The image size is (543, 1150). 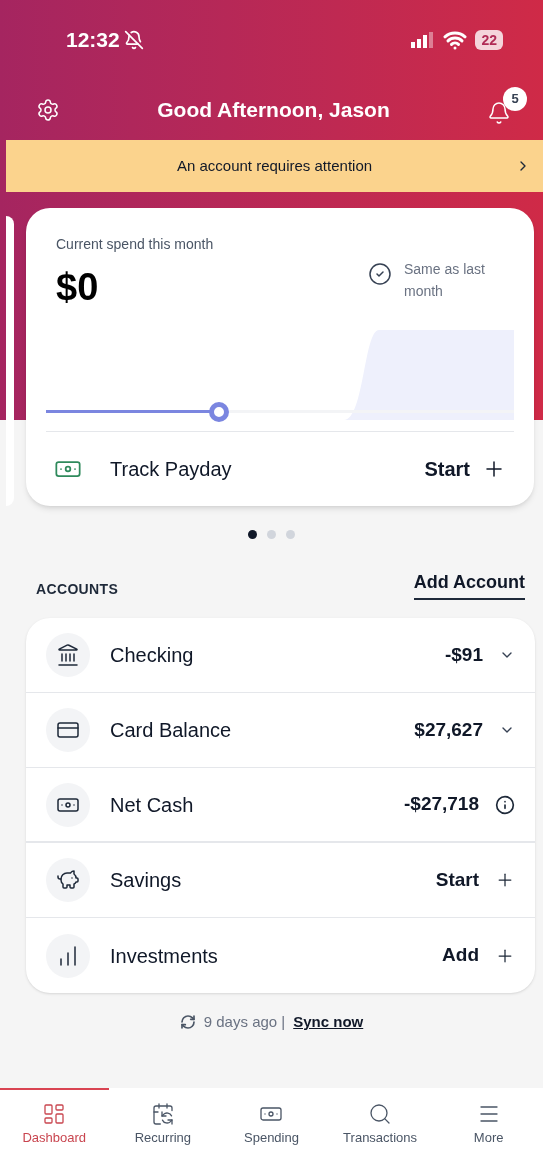 What do you see at coordinates (469, 584) in the screenshot?
I see `add-account-link: Add Account` at bounding box center [469, 584].